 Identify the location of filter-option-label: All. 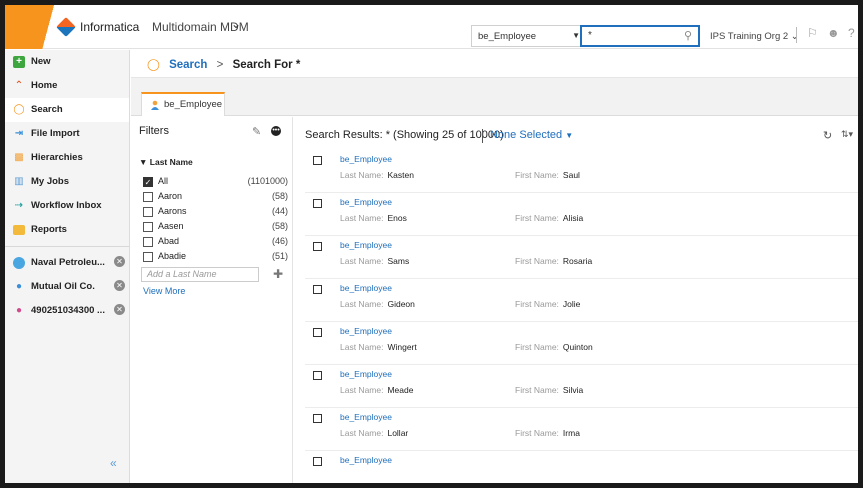
(163, 181).